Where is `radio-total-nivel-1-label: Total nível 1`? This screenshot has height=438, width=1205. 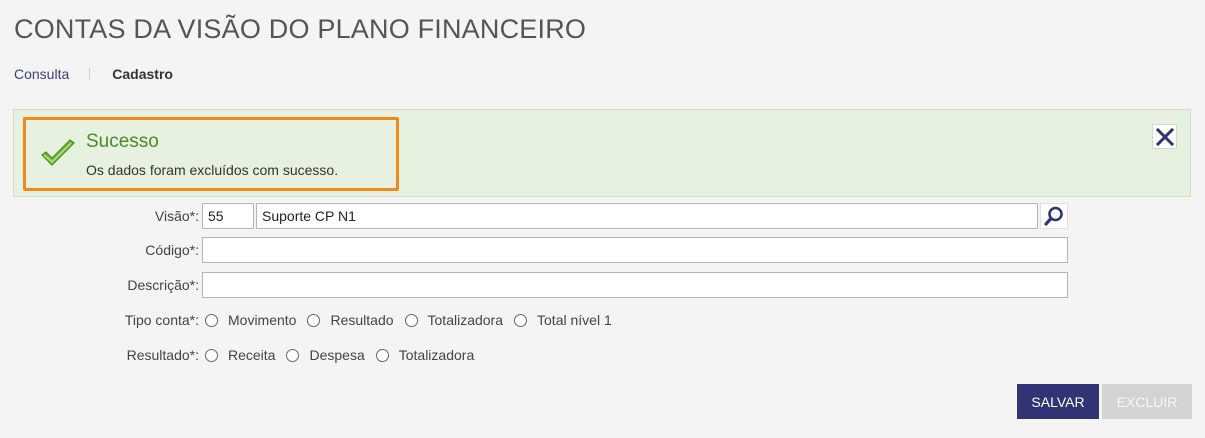 radio-total-nivel-1-label: Total nível 1 is located at coordinates (574, 320).